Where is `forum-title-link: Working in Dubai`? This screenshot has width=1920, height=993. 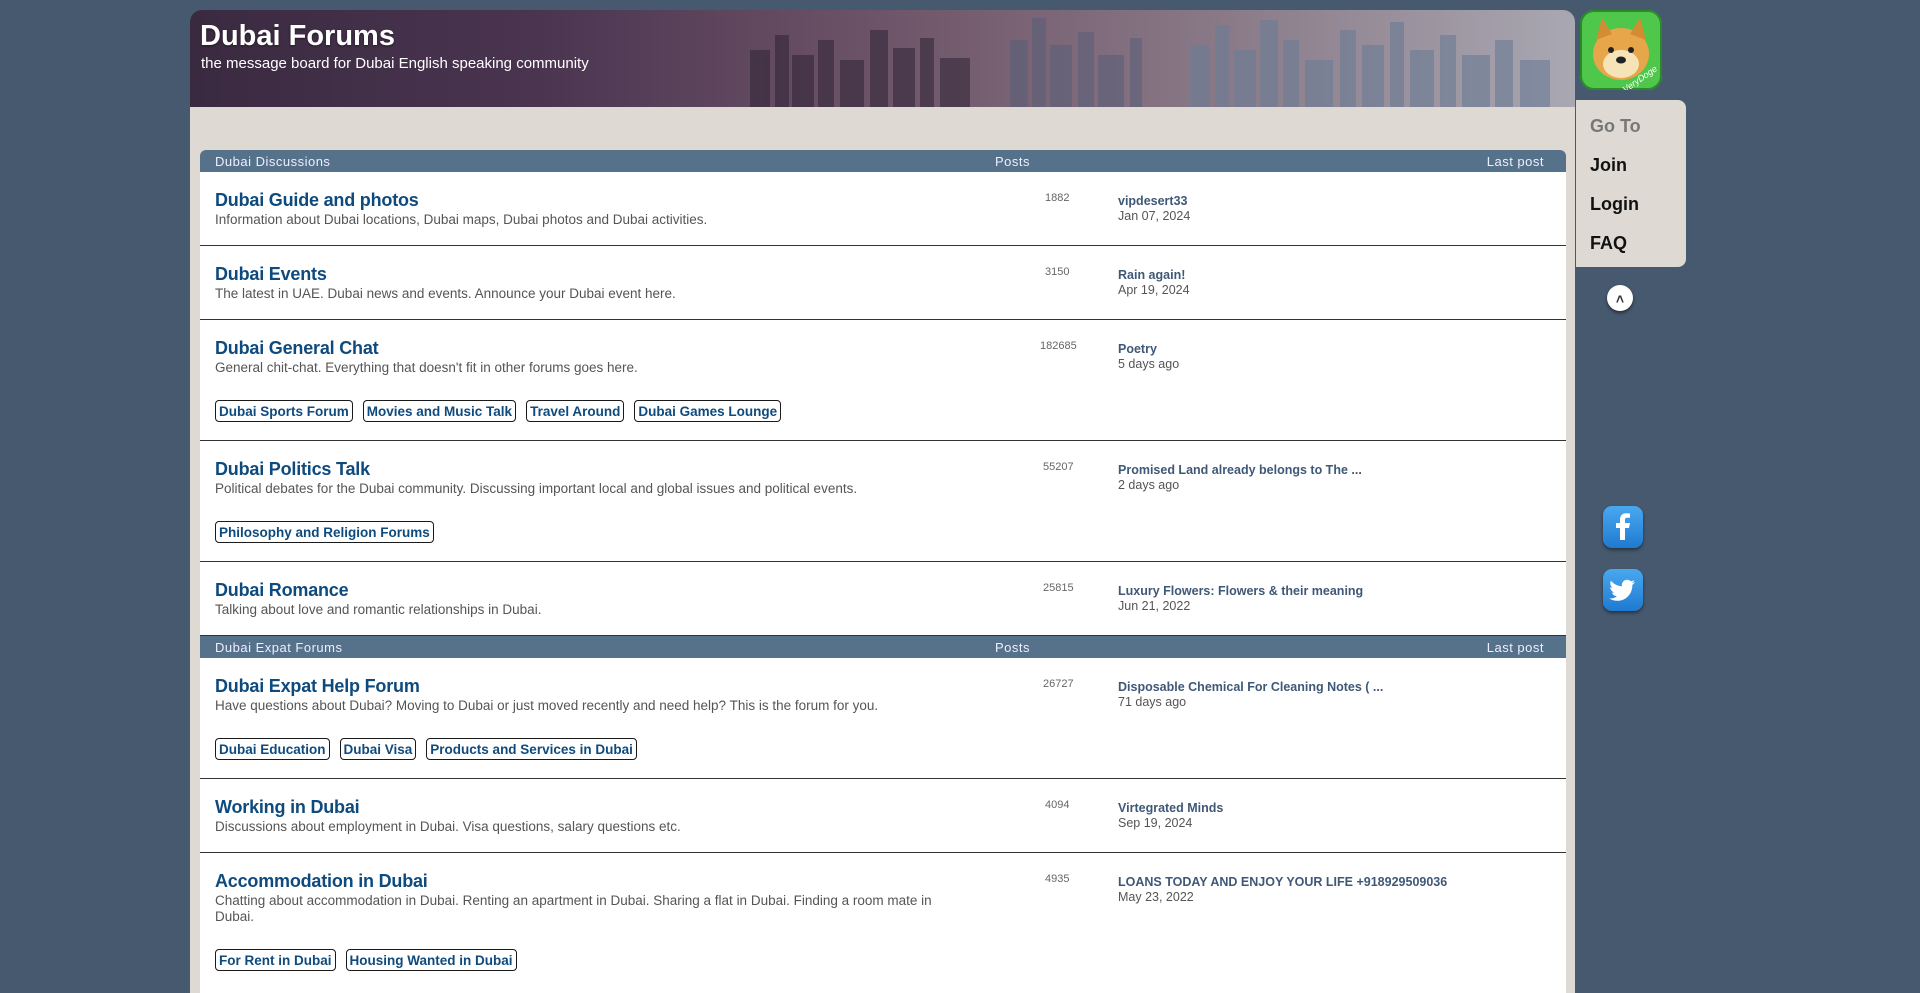 forum-title-link: Working in Dubai is located at coordinates (287, 807).